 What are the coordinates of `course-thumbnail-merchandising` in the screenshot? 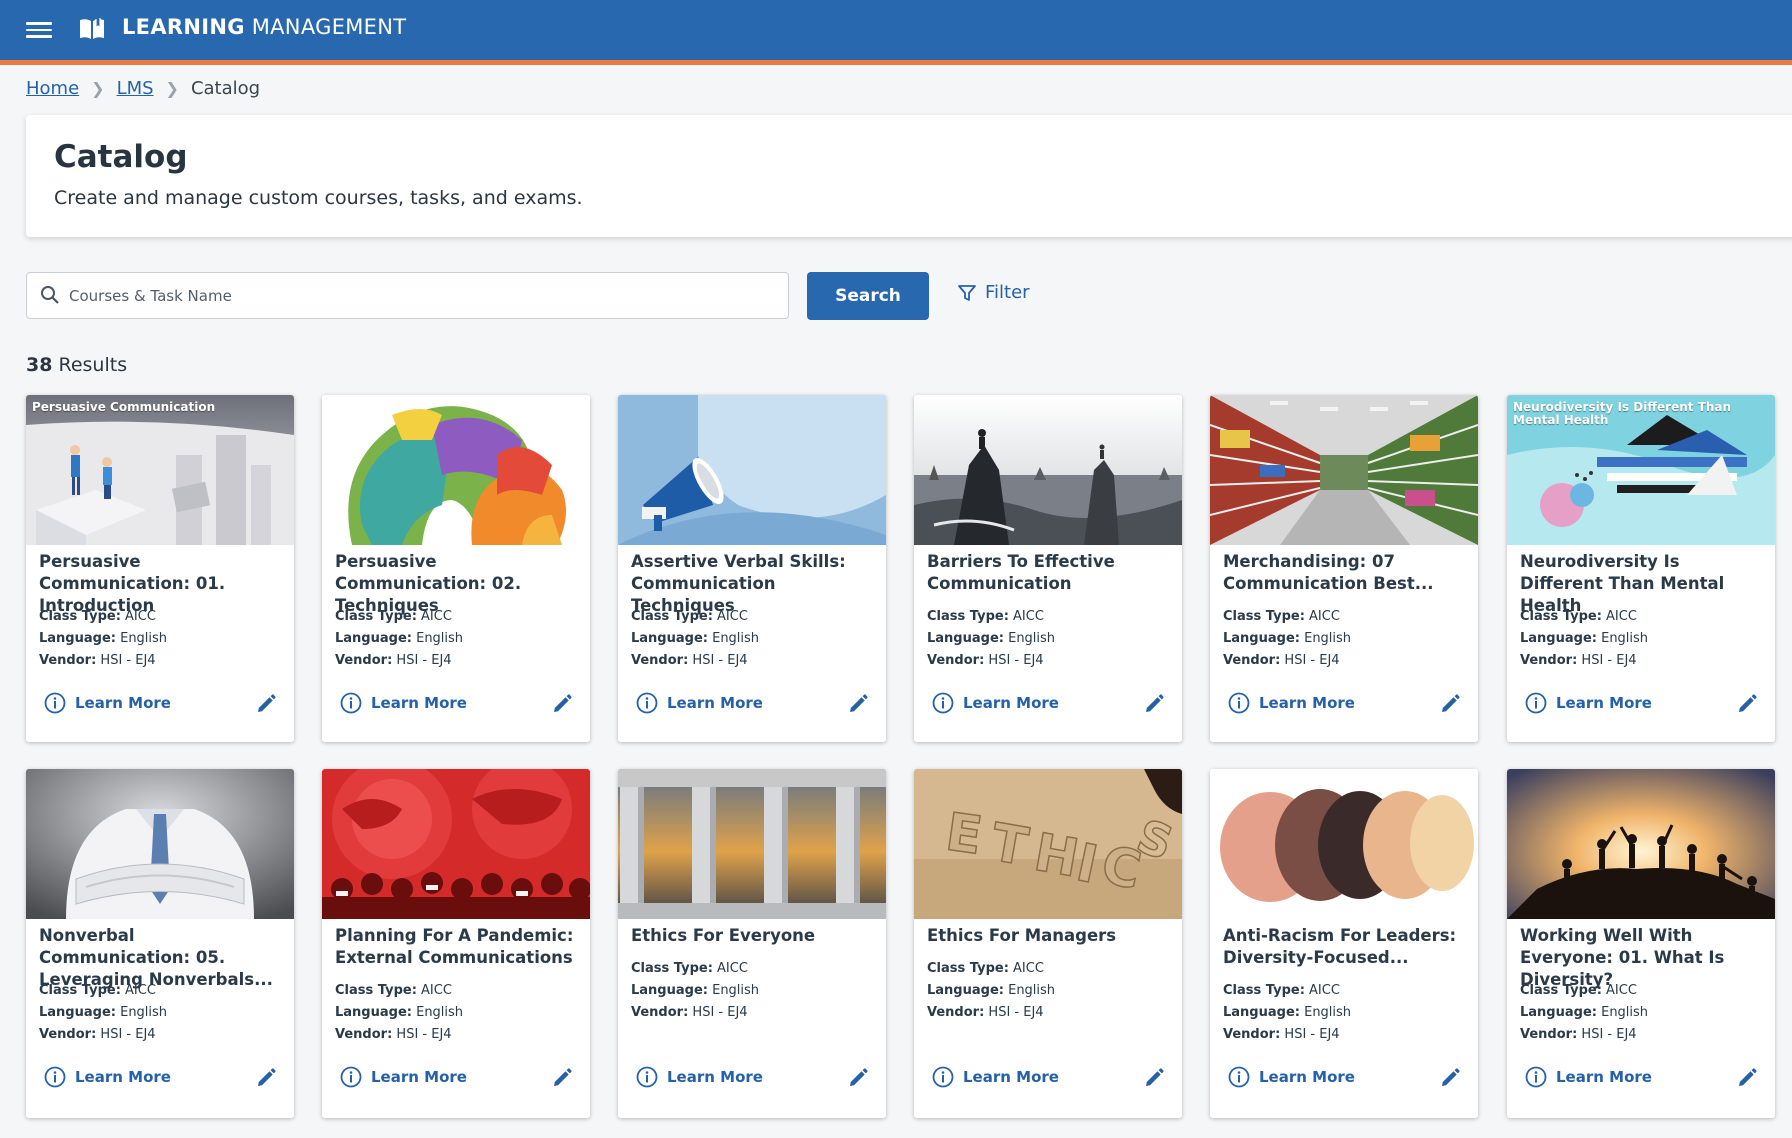 It's located at (1344, 470).